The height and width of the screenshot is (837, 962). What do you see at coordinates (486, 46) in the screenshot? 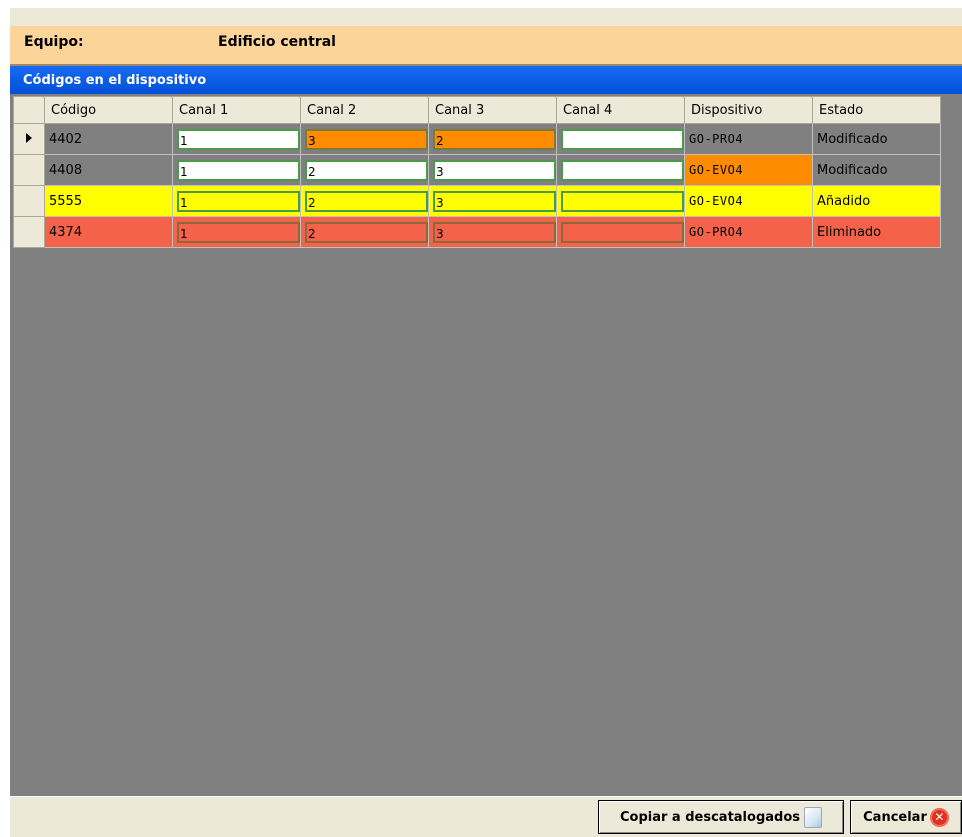
I see `header-panel: Equipo: Edificio central` at bounding box center [486, 46].